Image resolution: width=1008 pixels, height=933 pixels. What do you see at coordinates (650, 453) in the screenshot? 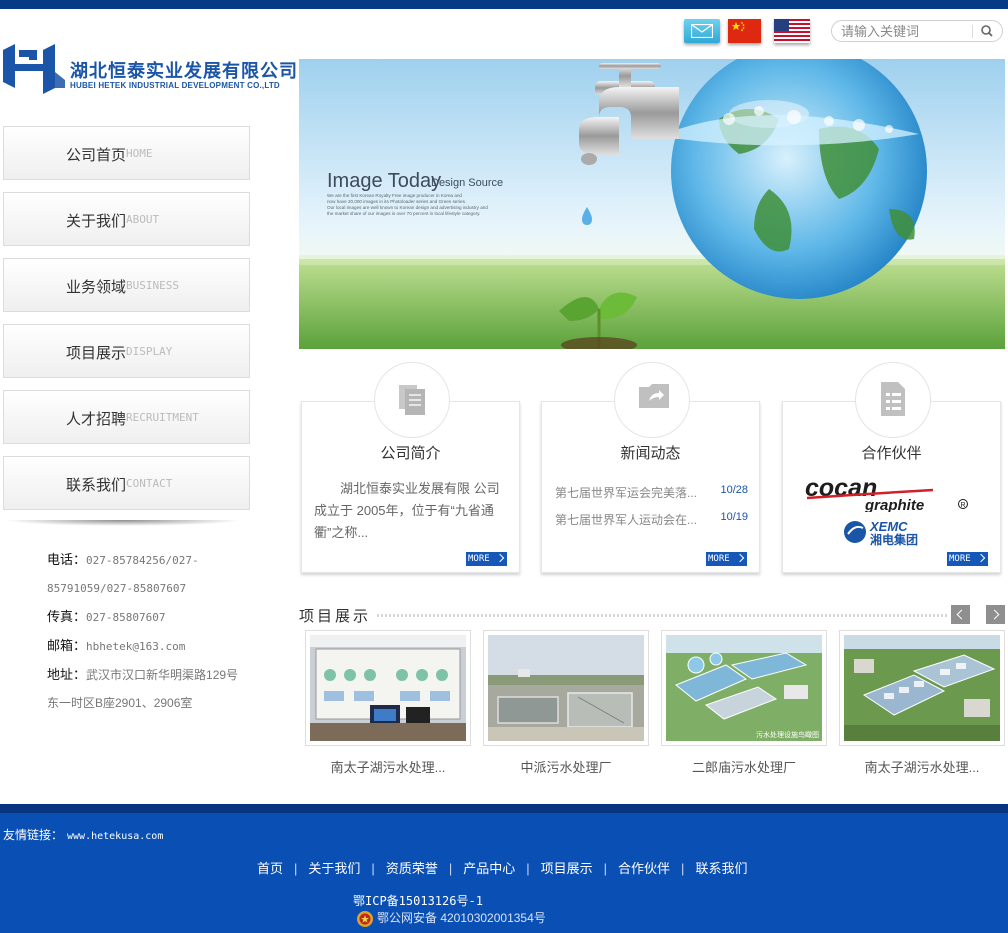
I see `news-title: 新闻动态` at bounding box center [650, 453].